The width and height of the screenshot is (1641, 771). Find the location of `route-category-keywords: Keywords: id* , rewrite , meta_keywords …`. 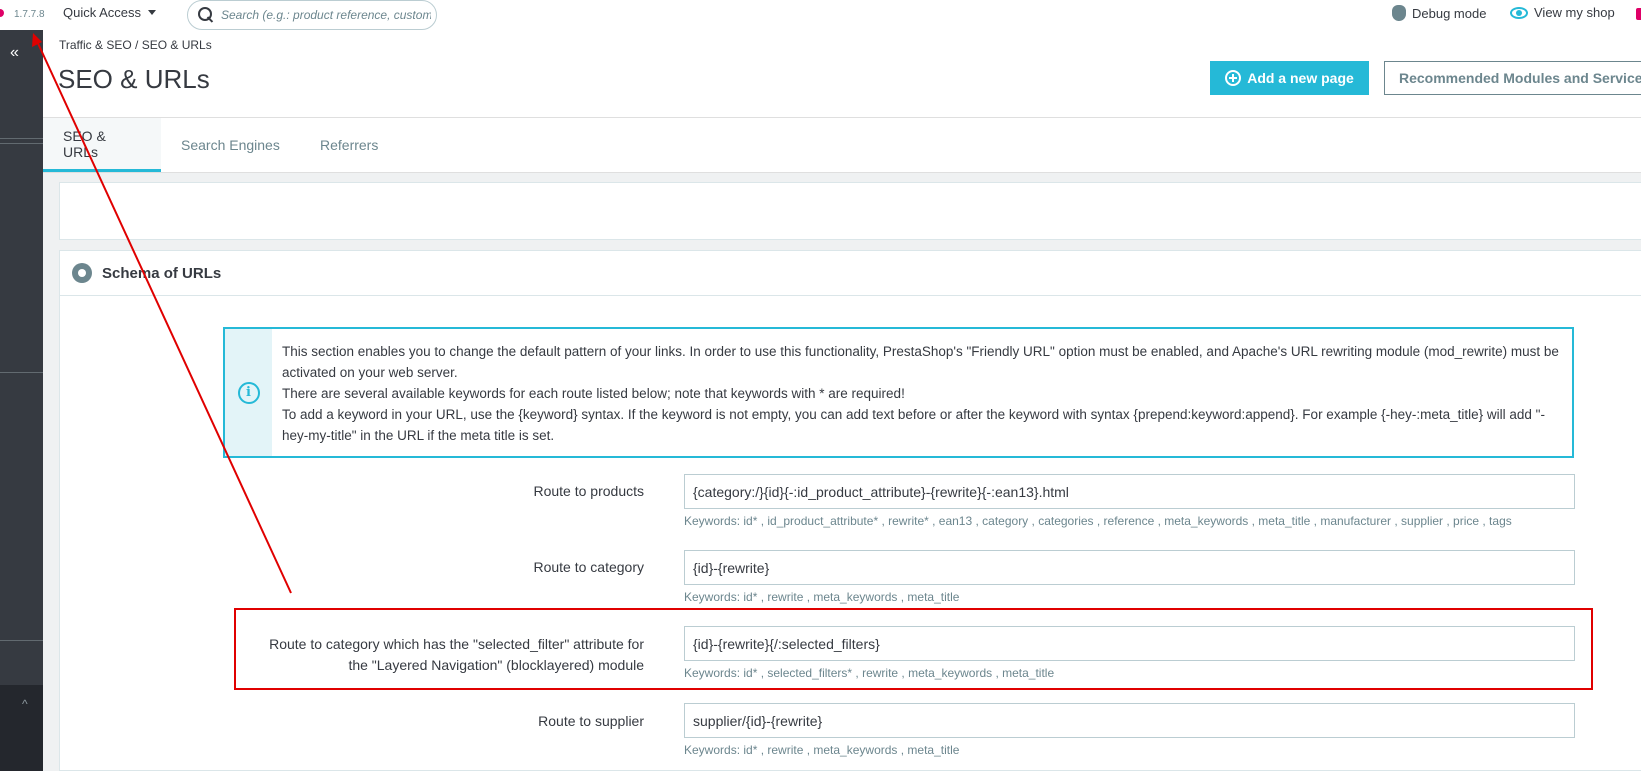

route-category-keywords: Keywords: id* , rewrite , meta_keywords … is located at coordinates (822, 597).